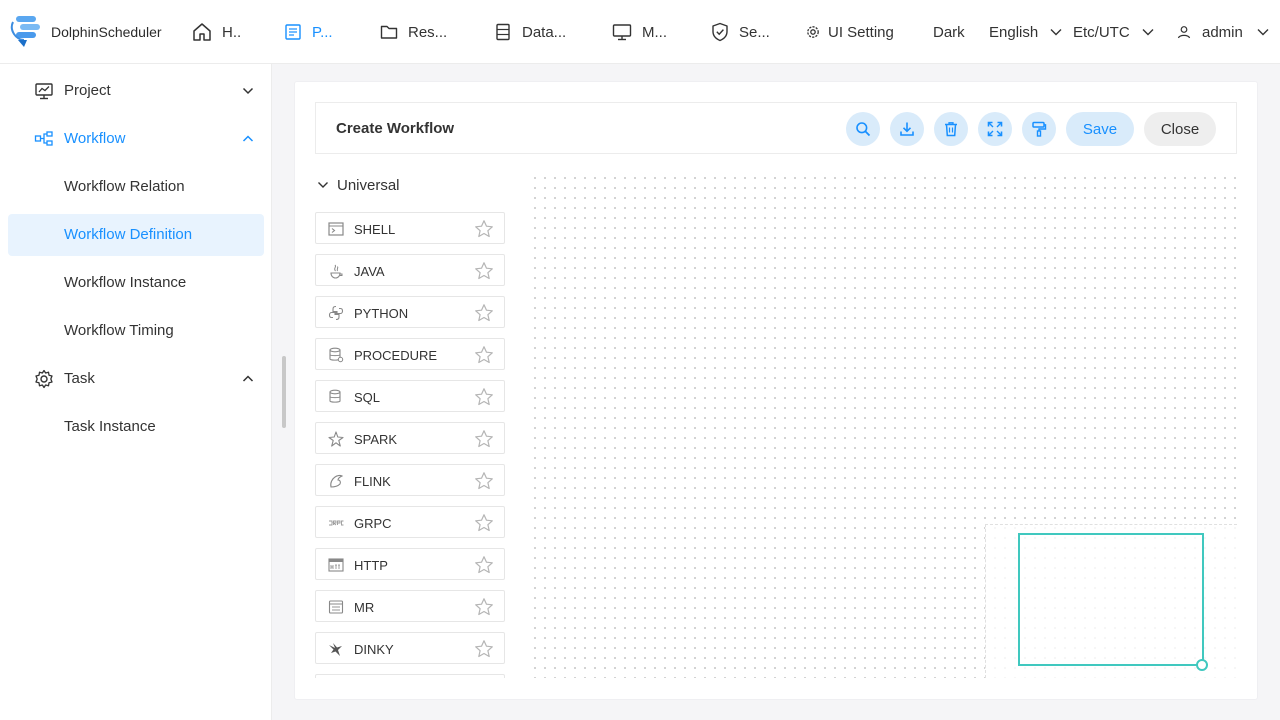  I want to click on security-icon, so click(720, 32).